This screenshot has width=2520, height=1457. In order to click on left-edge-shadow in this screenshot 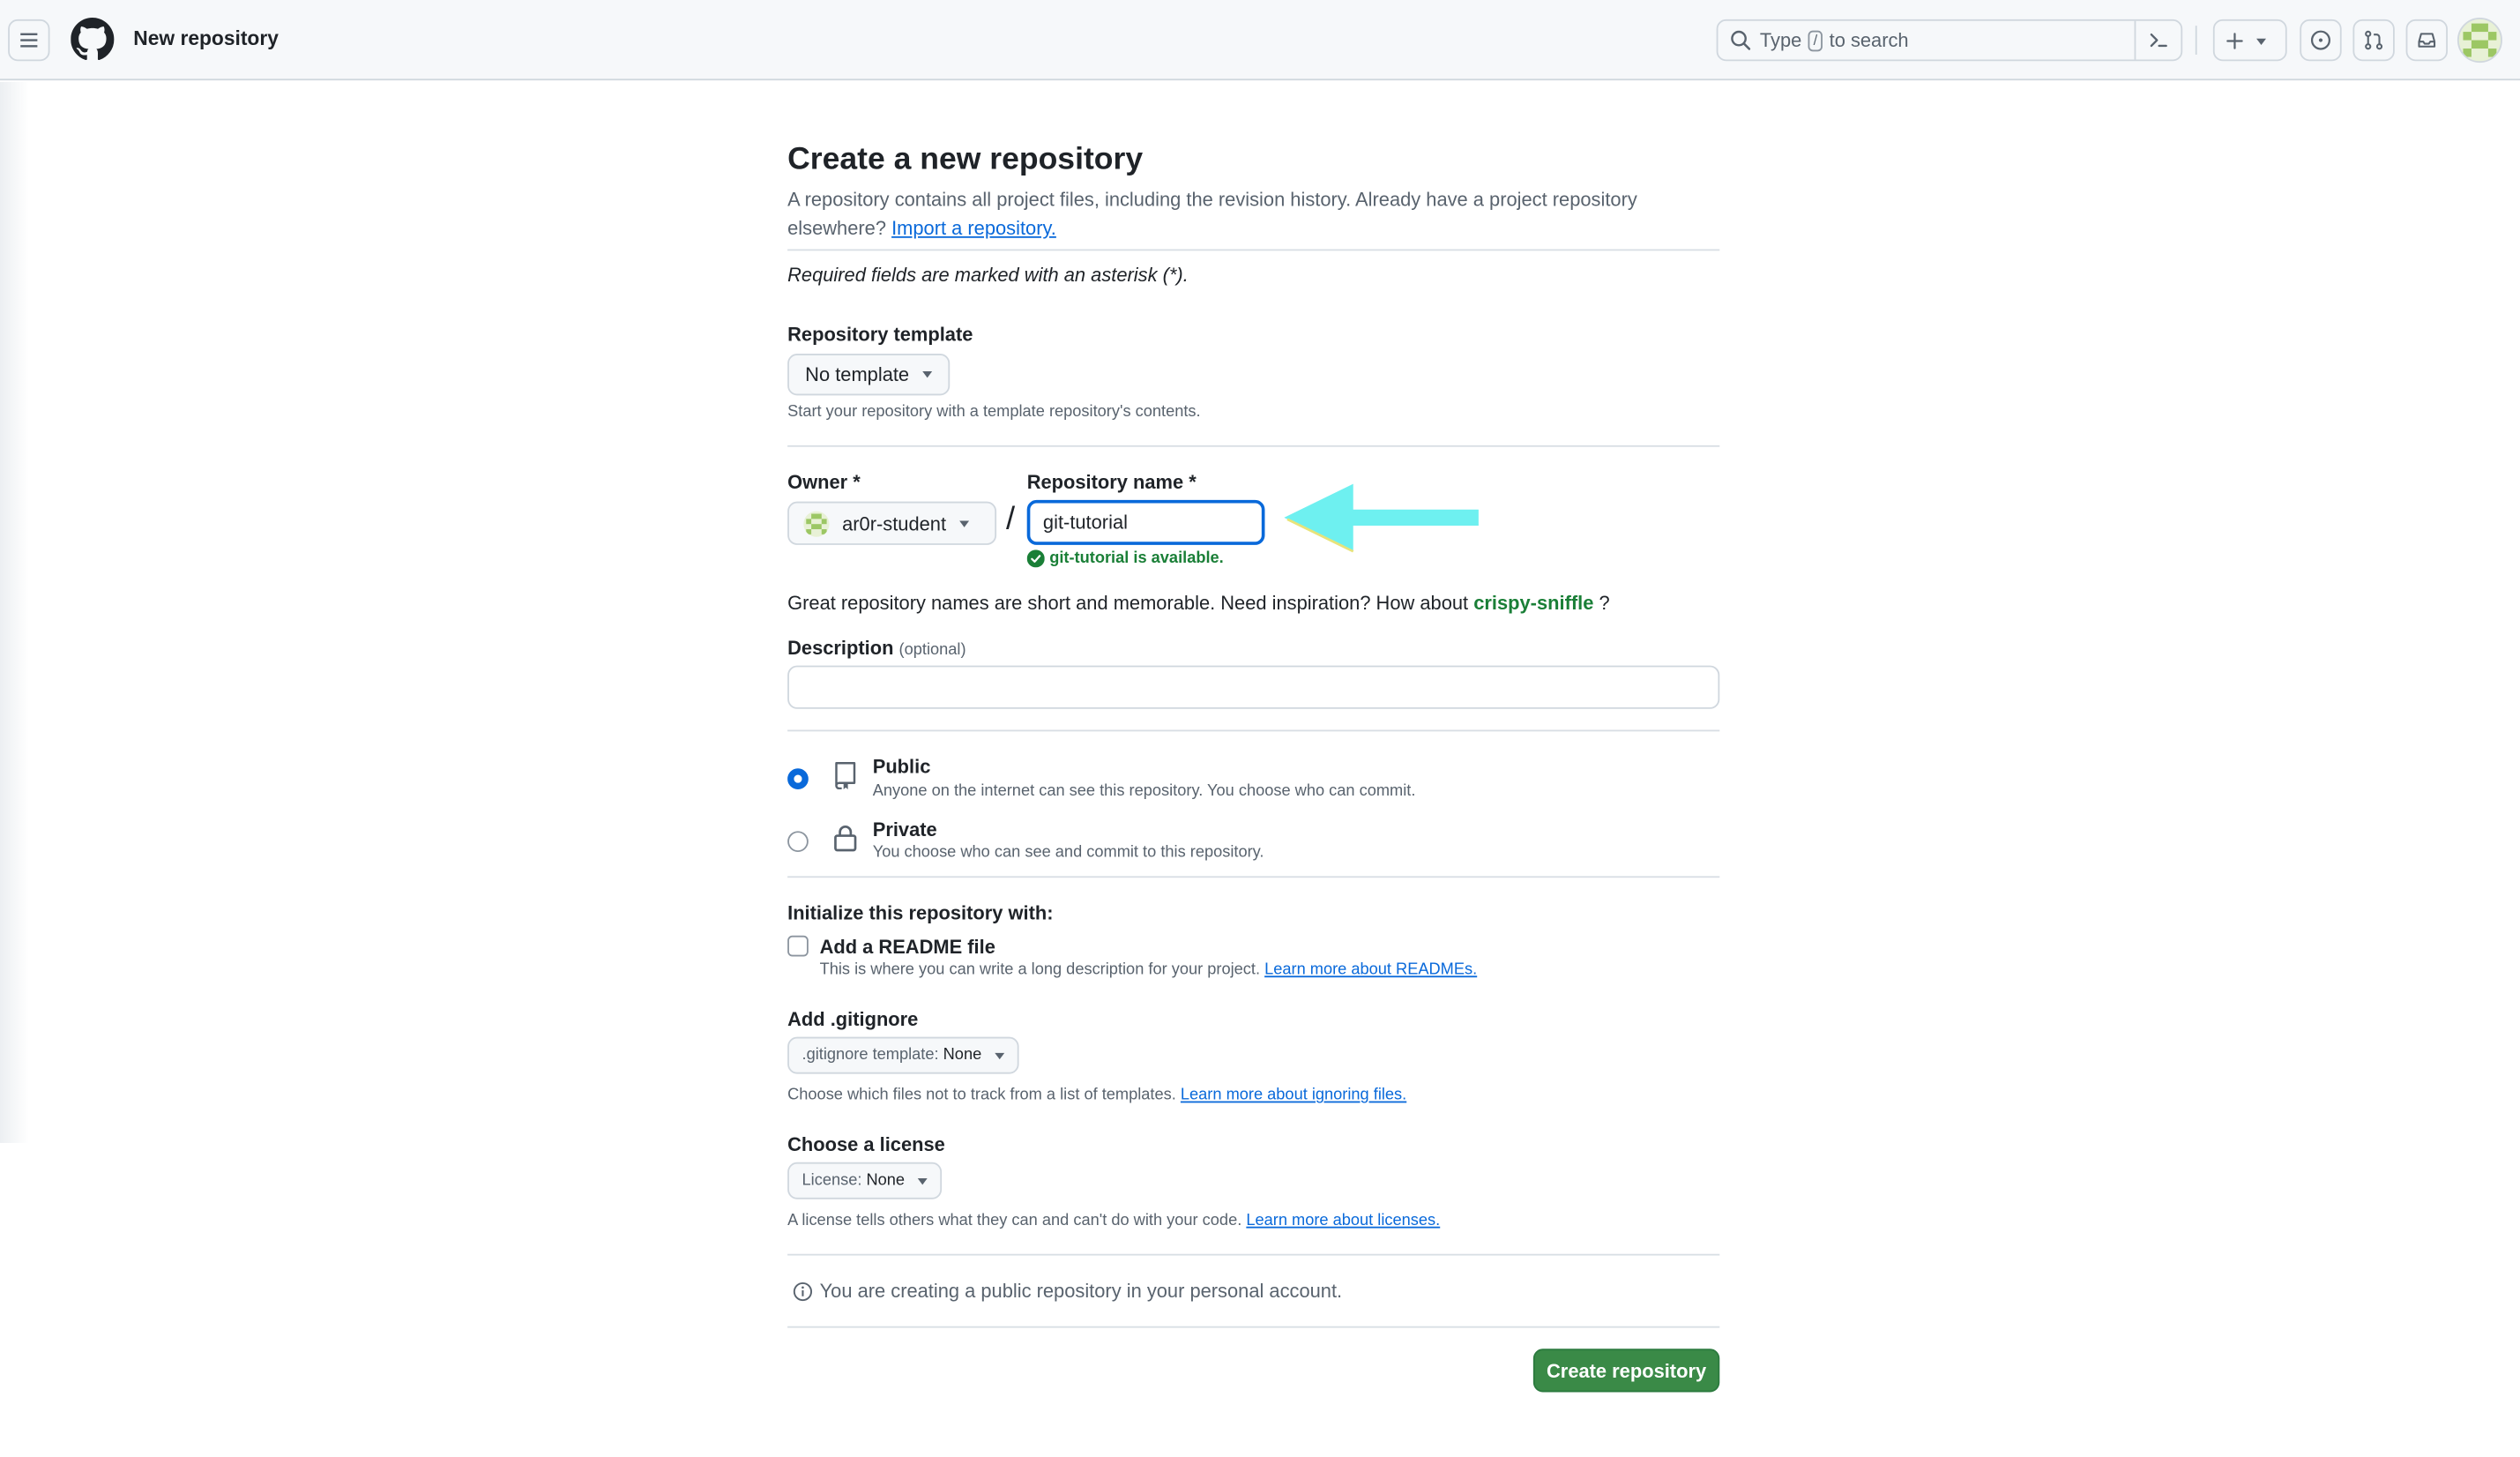, I will do `click(14, 612)`.